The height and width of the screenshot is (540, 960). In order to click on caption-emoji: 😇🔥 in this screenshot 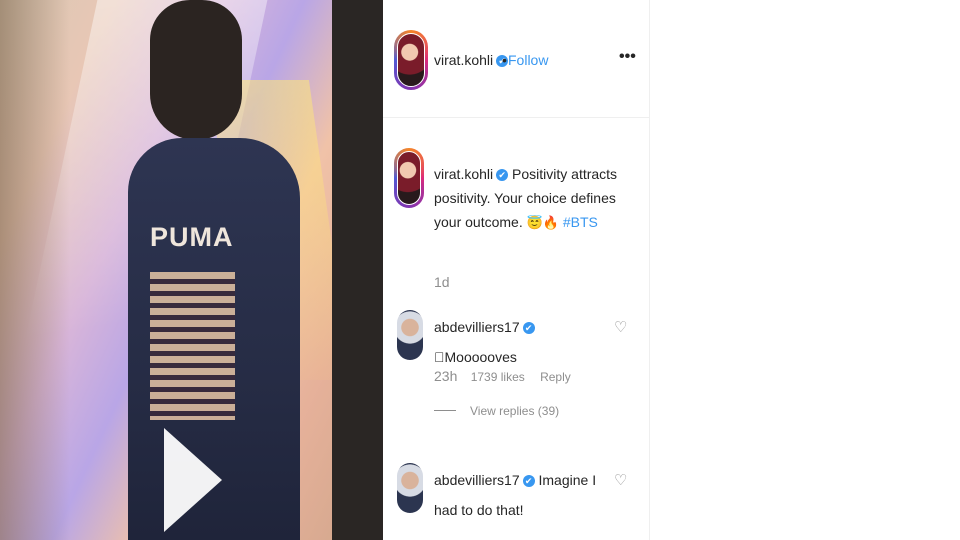, I will do `click(542, 222)`.